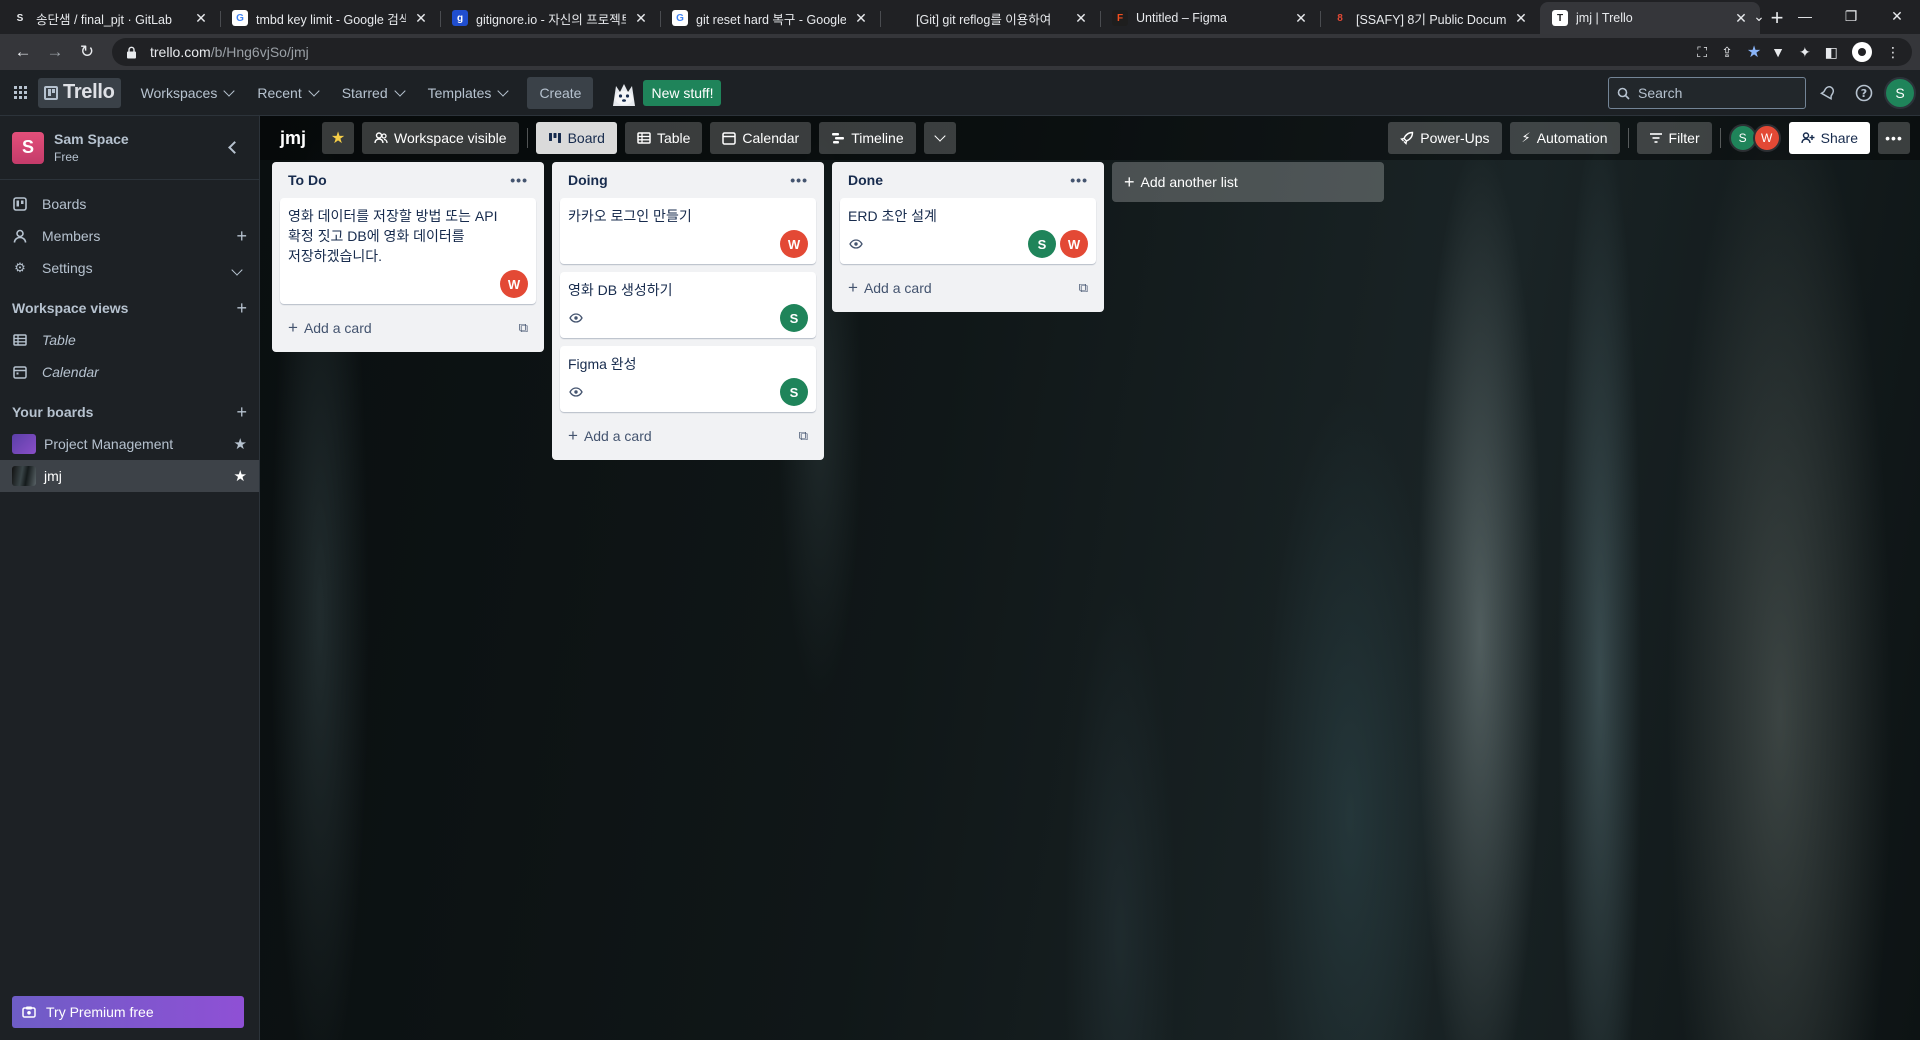 This screenshot has height=1040, width=1920. Describe the element at coordinates (1778, 52) in the screenshot. I see `extension-v-icon: ▼` at that location.